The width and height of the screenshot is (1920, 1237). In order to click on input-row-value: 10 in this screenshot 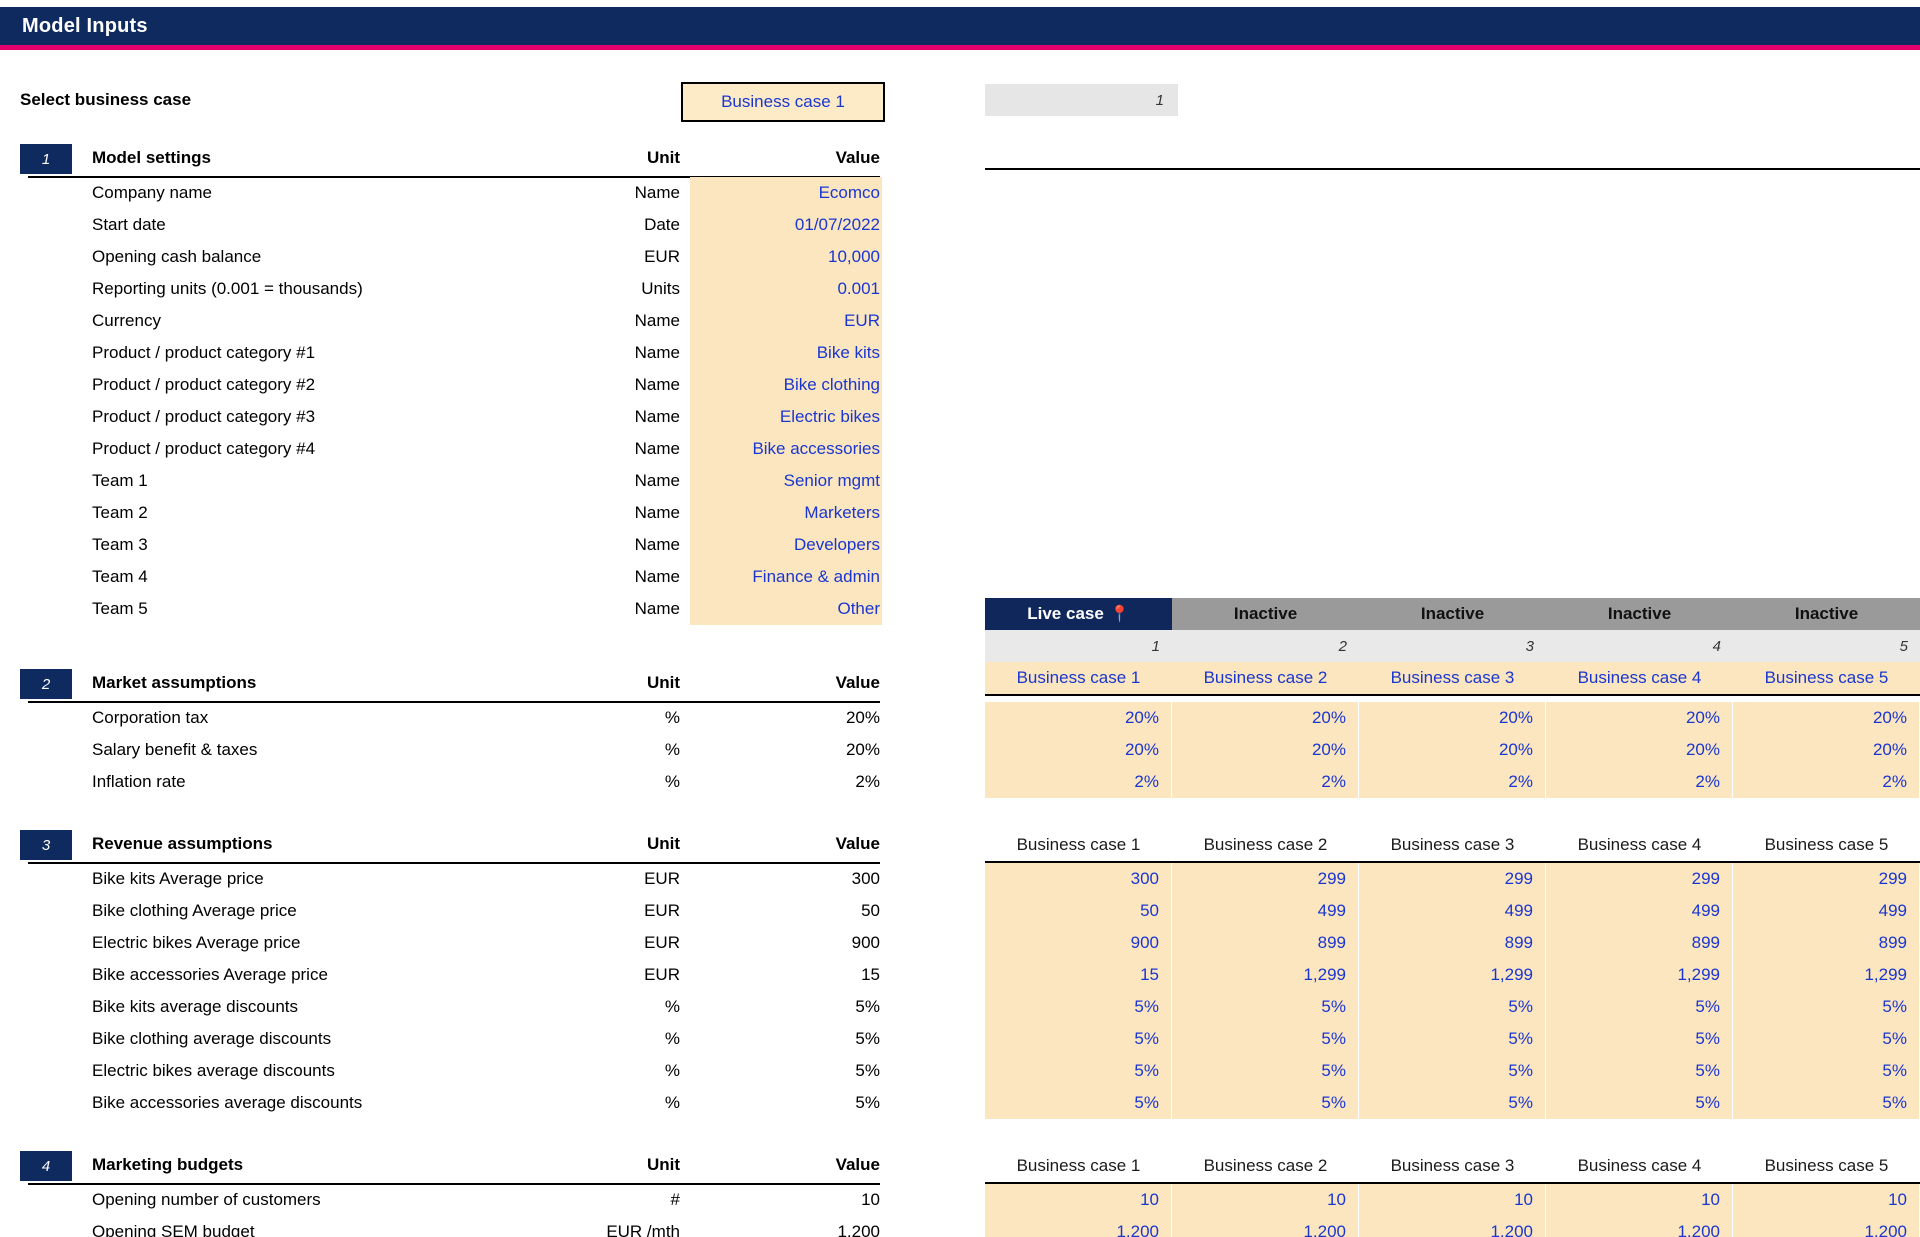, I will do `click(790, 1200)`.